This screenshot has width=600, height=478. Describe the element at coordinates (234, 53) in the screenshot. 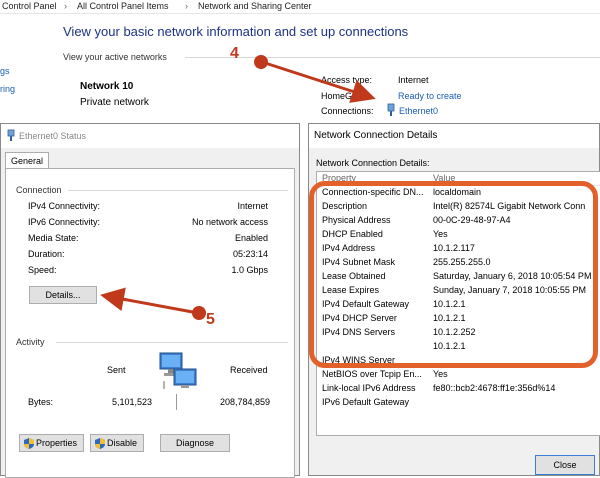

I see `callout-number-4: 4` at that location.